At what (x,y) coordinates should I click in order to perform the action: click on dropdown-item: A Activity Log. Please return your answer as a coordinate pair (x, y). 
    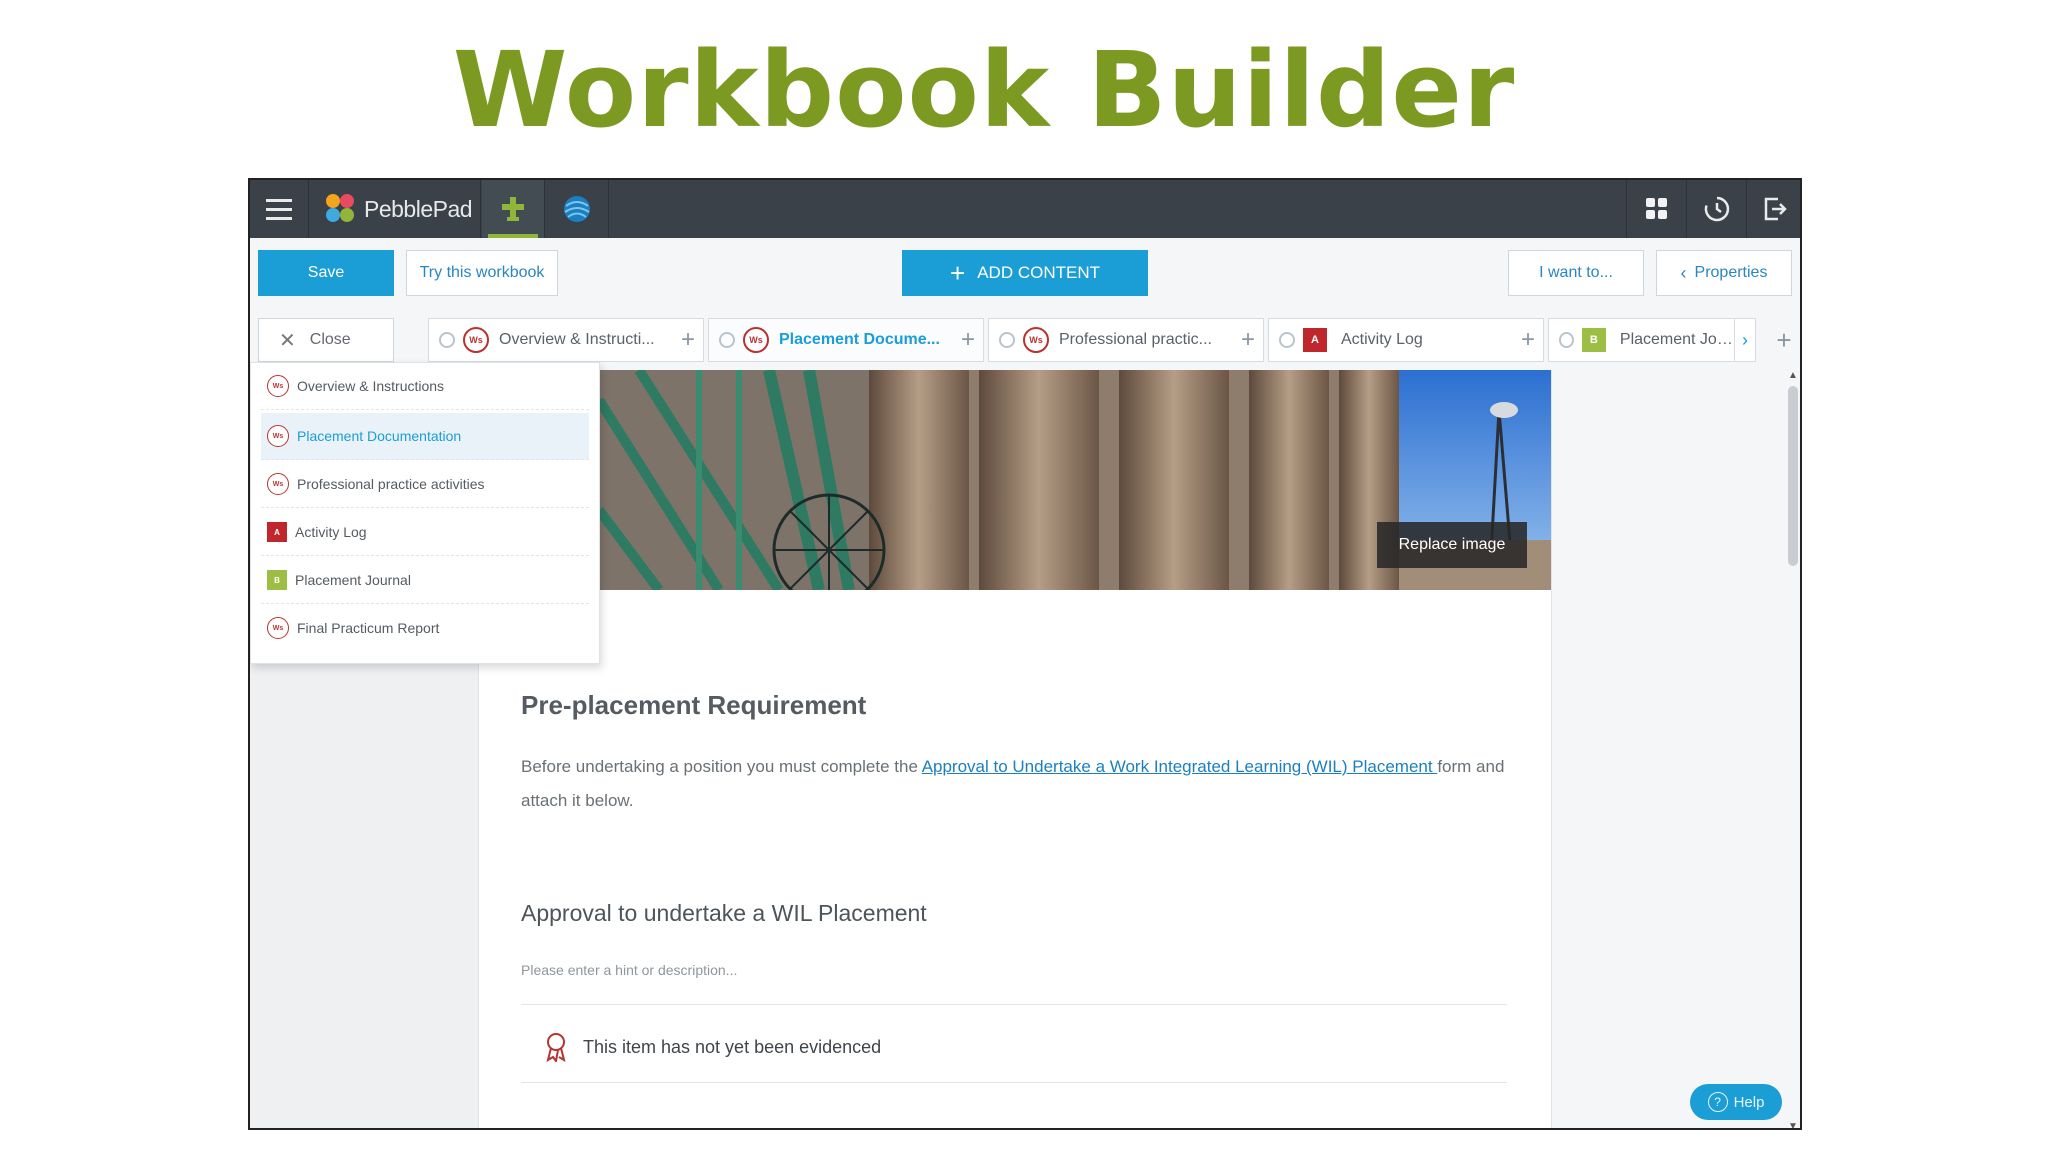
    Looking at the image, I should click on (425, 532).